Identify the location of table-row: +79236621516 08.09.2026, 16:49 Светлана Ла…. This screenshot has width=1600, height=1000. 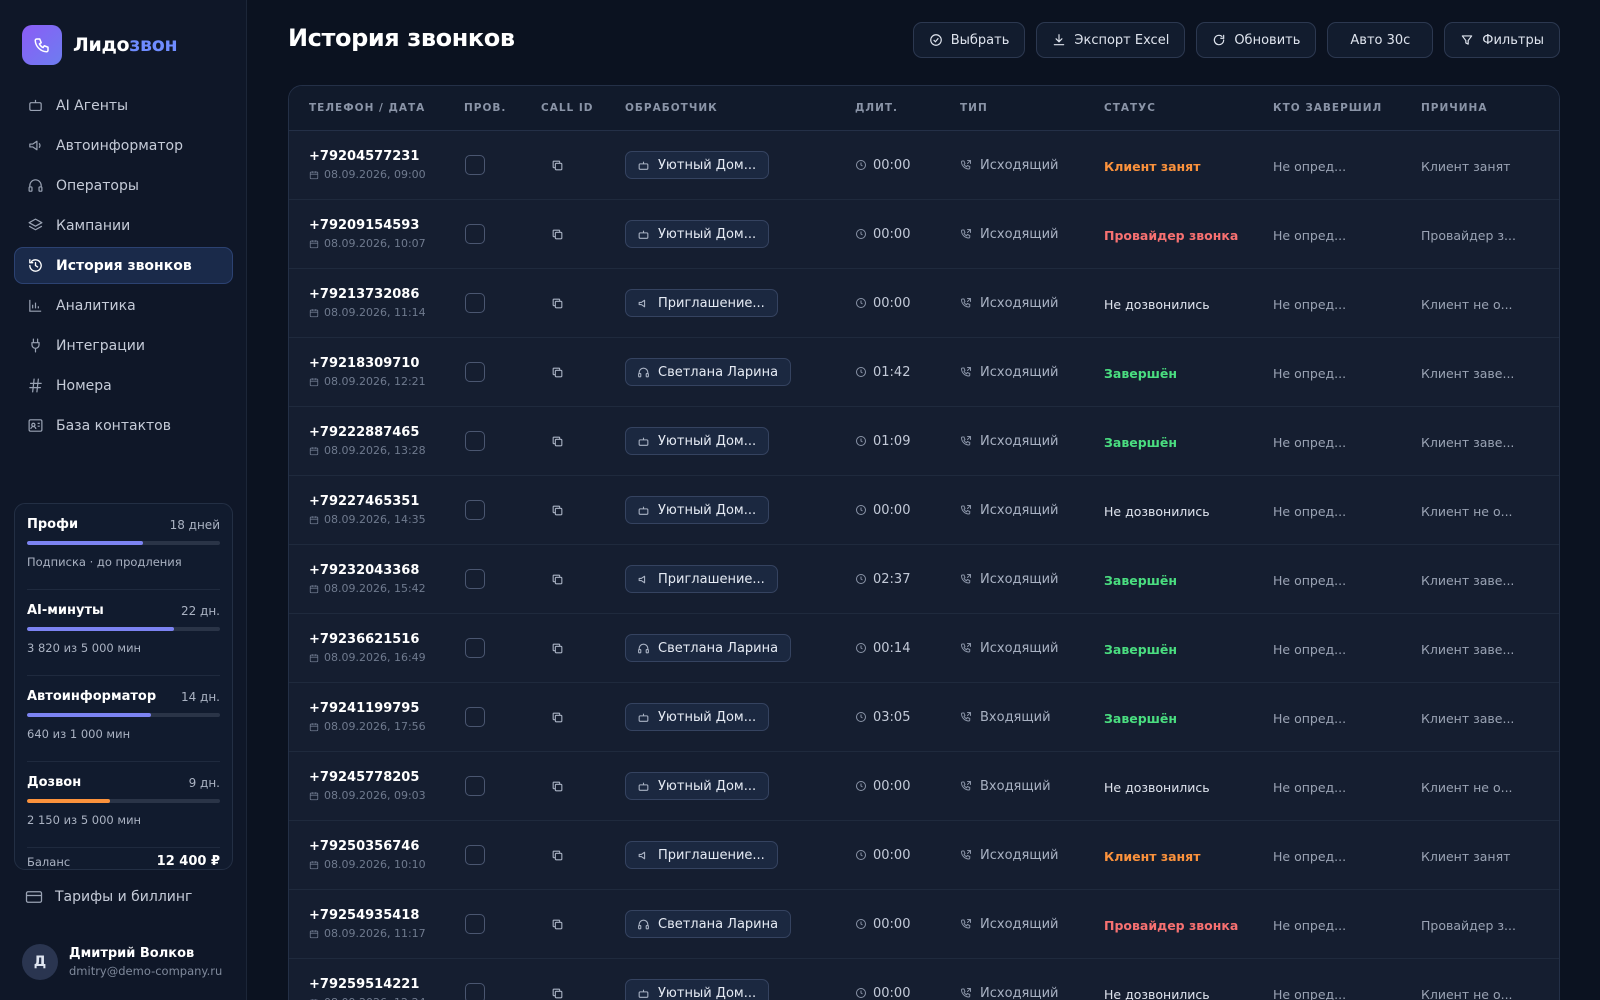
(924, 648).